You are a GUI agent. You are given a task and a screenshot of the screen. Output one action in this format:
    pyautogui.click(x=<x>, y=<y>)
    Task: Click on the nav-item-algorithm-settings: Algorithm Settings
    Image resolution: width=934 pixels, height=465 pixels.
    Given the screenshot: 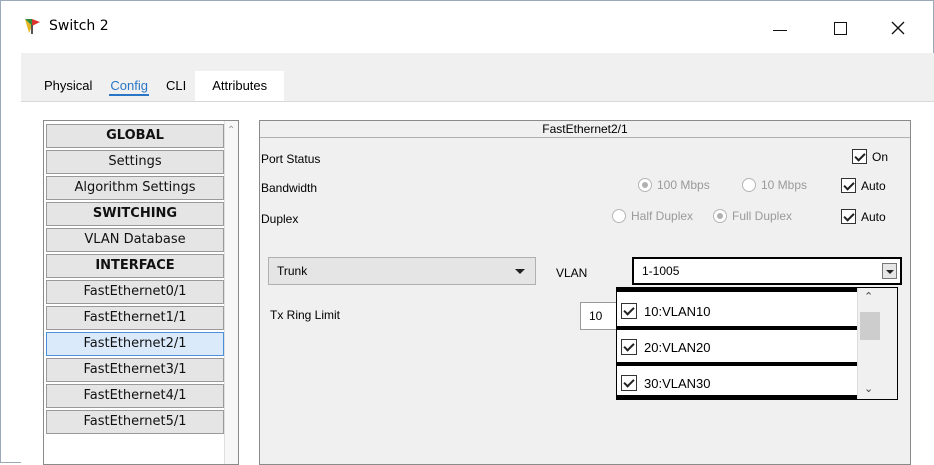 What is the action you would take?
    pyautogui.click(x=135, y=188)
    